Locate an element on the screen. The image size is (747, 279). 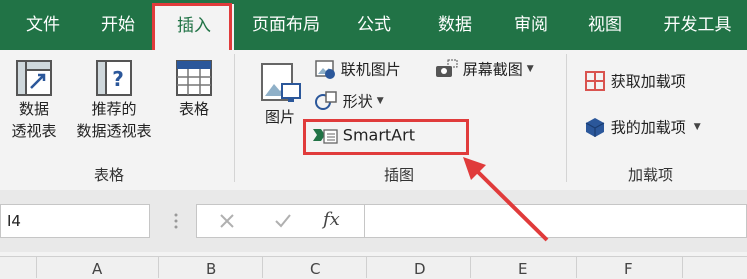
screenshot-button: 屏幕截图 ▼ is located at coordinates (484, 69).